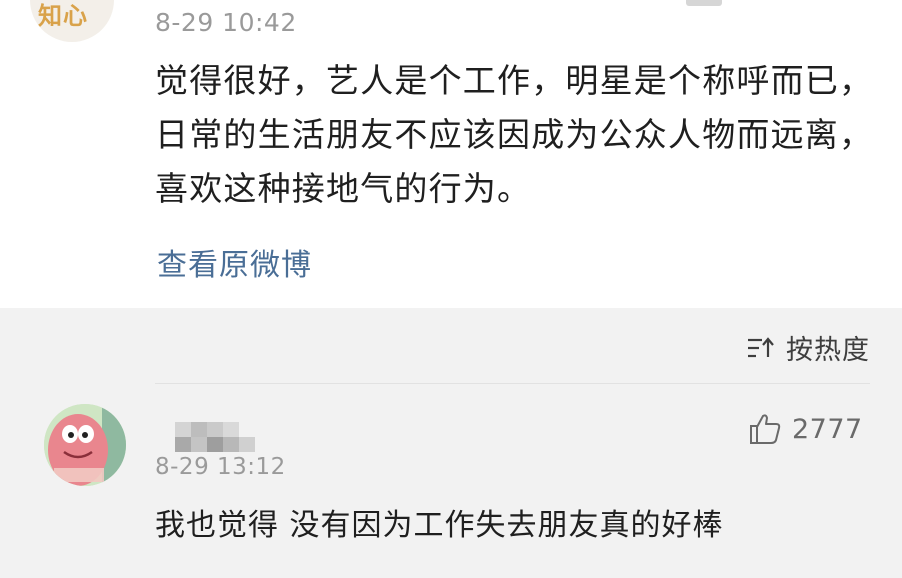 The height and width of the screenshot is (578, 902). What do you see at coordinates (765, 429) in the screenshot?
I see `thumbs-up-icon` at bounding box center [765, 429].